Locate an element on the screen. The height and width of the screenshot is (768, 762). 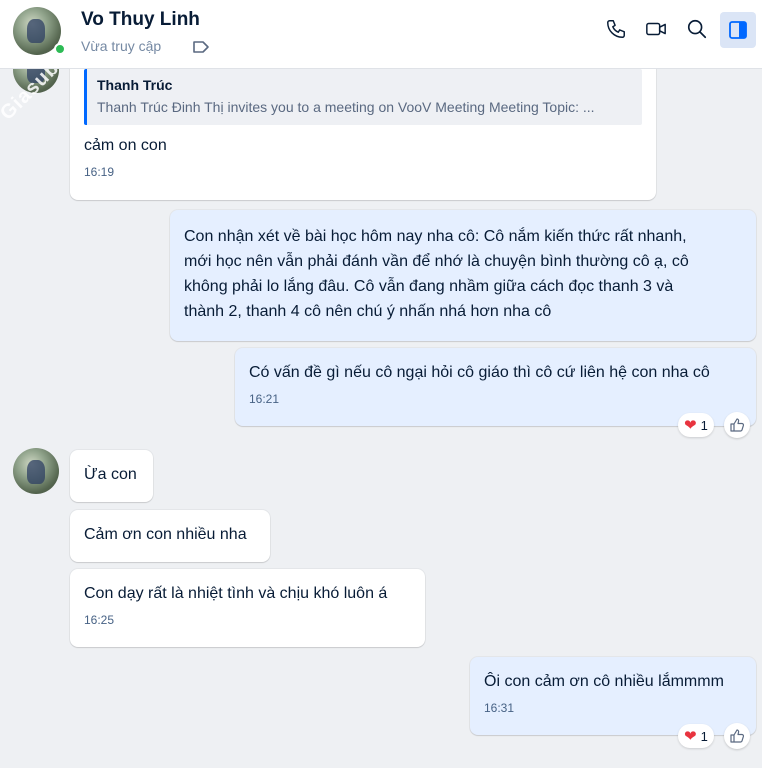
sidebar-toggle-icon is located at coordinates (738, 30).